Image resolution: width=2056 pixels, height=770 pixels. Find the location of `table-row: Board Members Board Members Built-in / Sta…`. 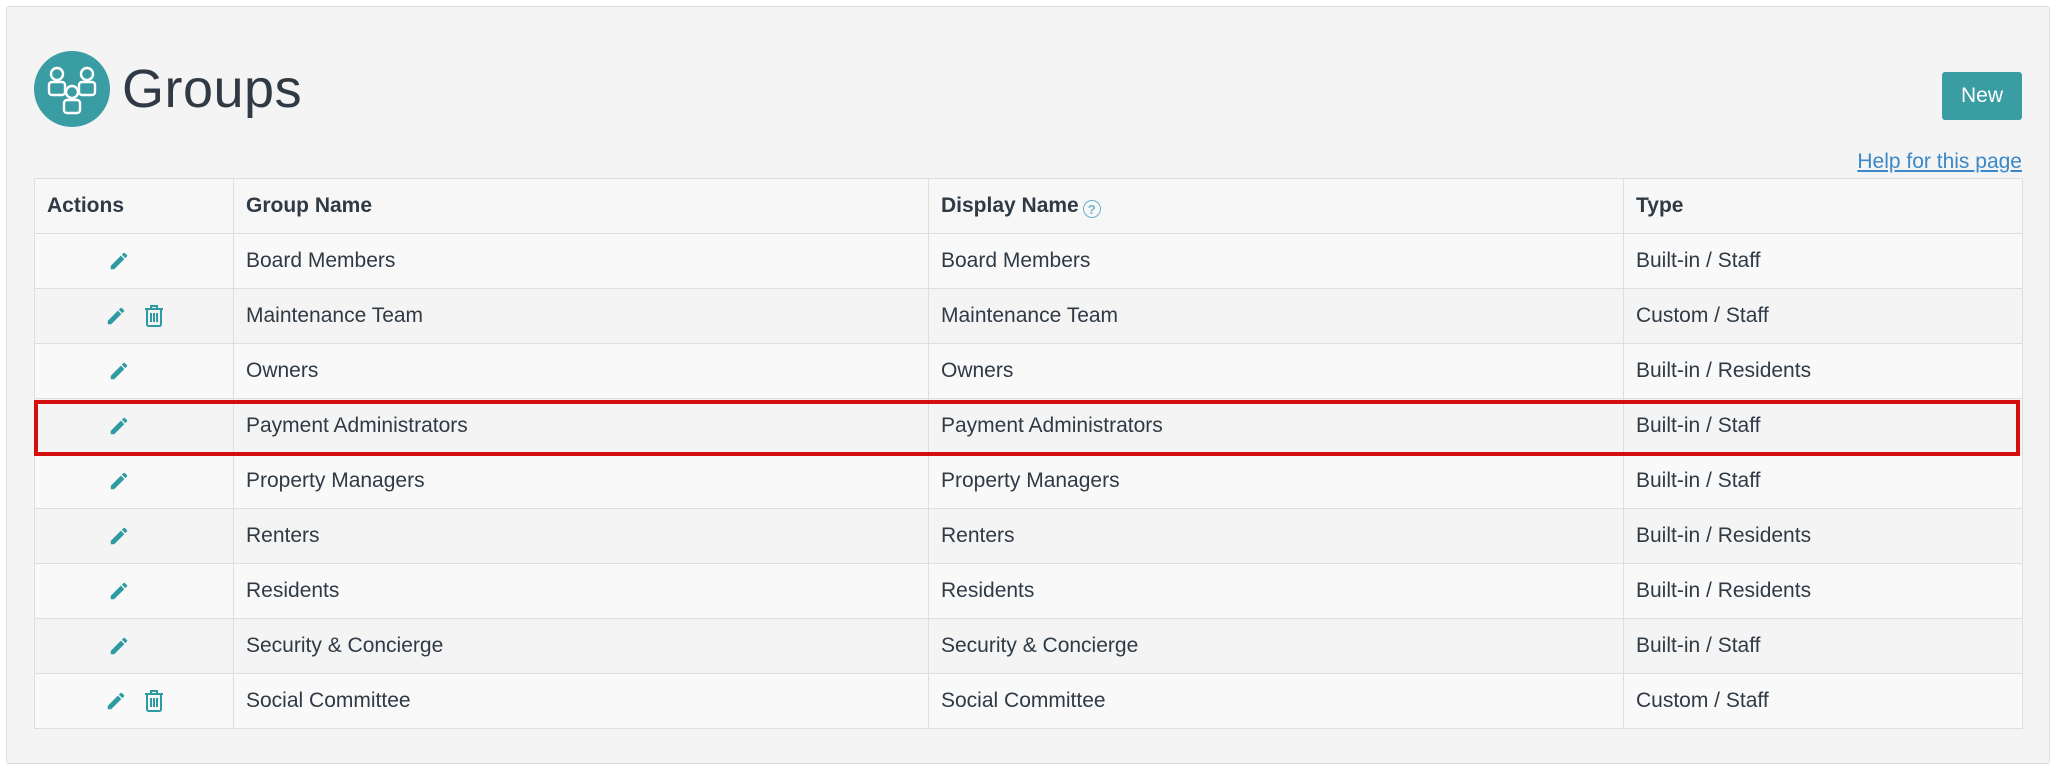

table-row: Board Members Board Members Built-in / Sta… is located at coordinates (1028, 261).